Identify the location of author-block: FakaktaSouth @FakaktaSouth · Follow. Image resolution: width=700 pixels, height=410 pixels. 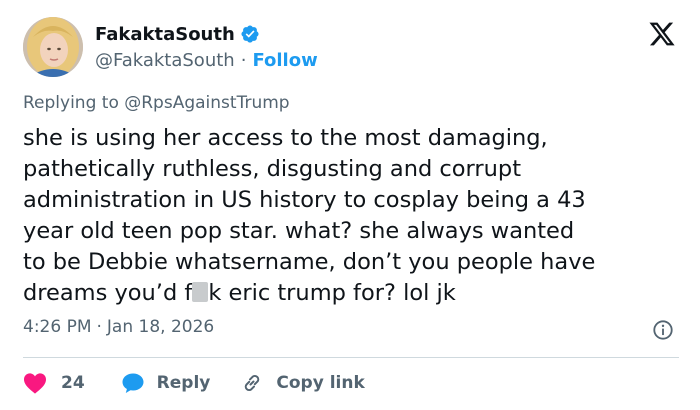
(206, 47).